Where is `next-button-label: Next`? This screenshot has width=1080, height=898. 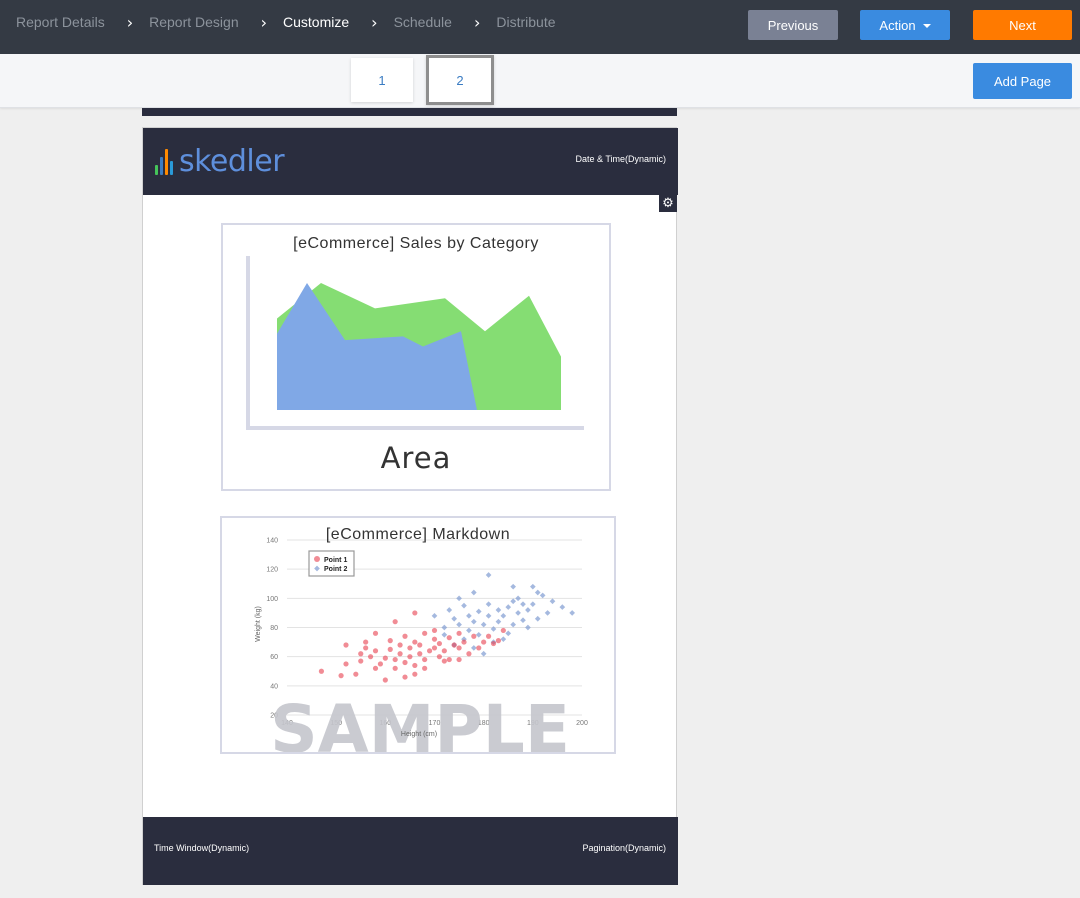 next-button-label: Next is located at coordinates (1022, 25).